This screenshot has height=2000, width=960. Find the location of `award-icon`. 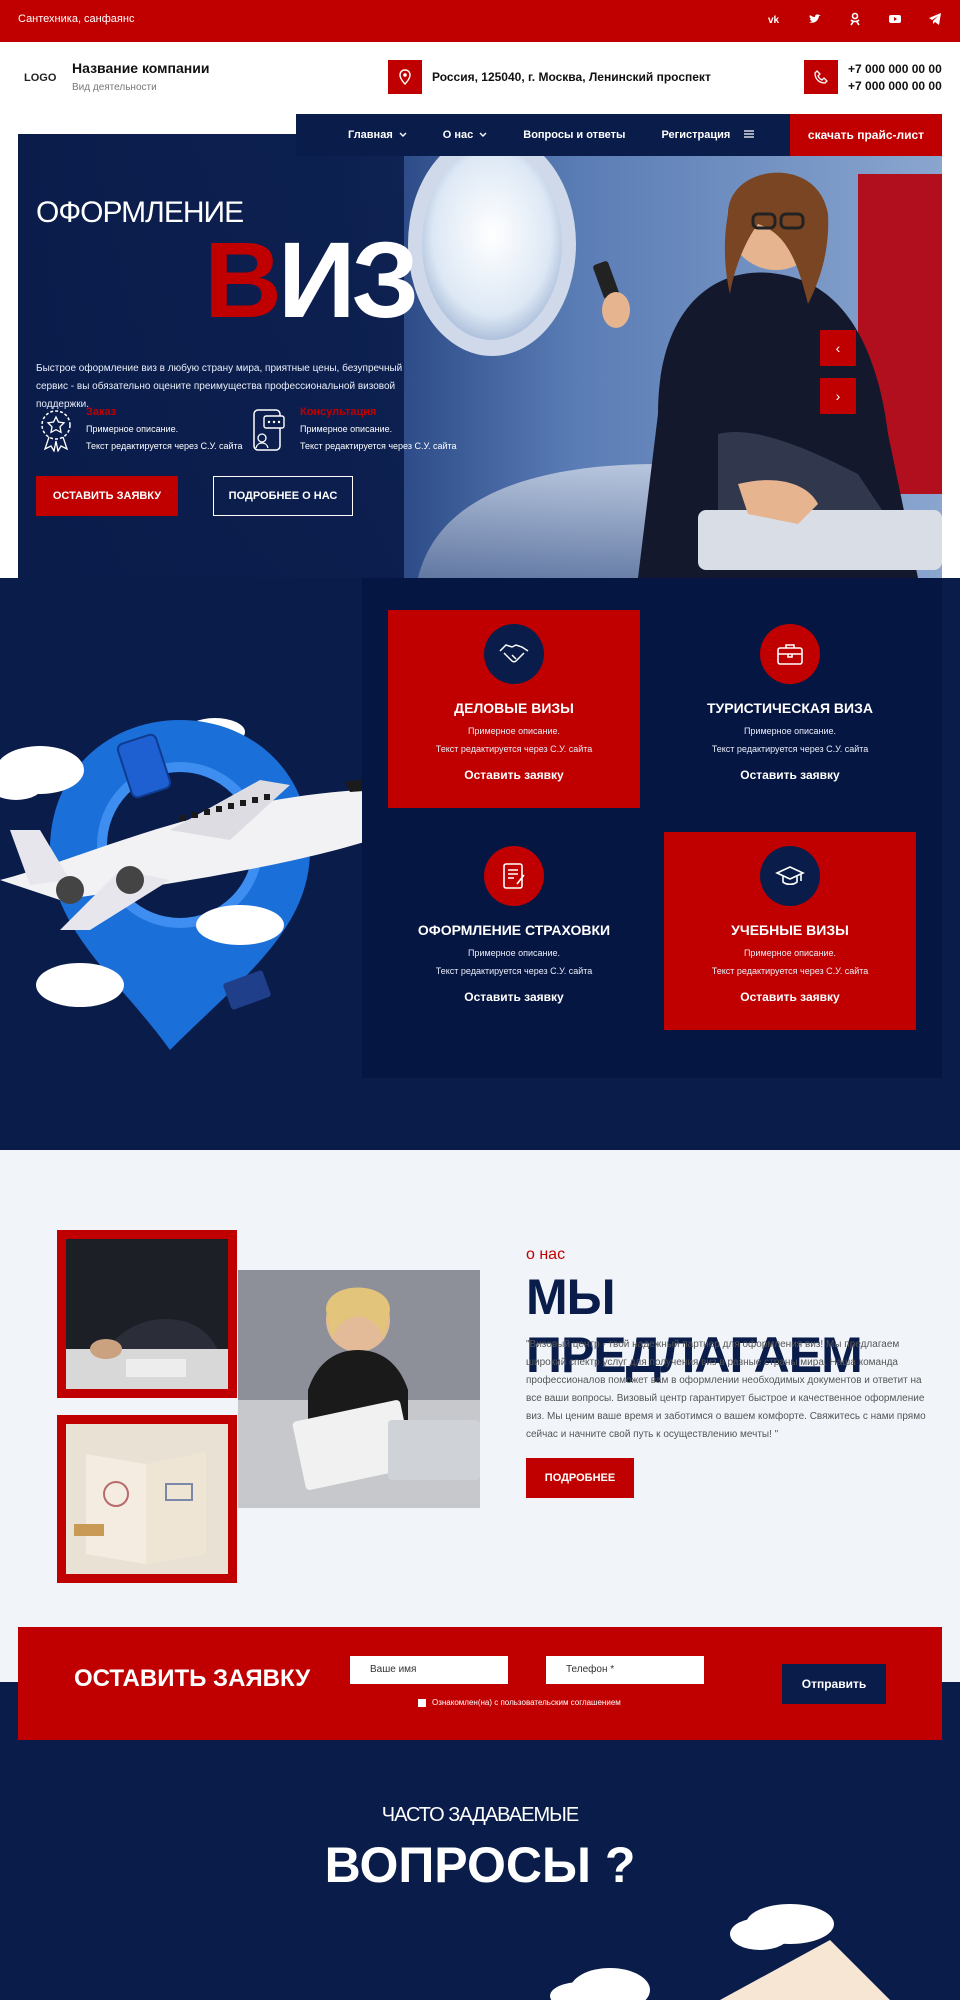

award-icon is located at coordinates (56, 432).